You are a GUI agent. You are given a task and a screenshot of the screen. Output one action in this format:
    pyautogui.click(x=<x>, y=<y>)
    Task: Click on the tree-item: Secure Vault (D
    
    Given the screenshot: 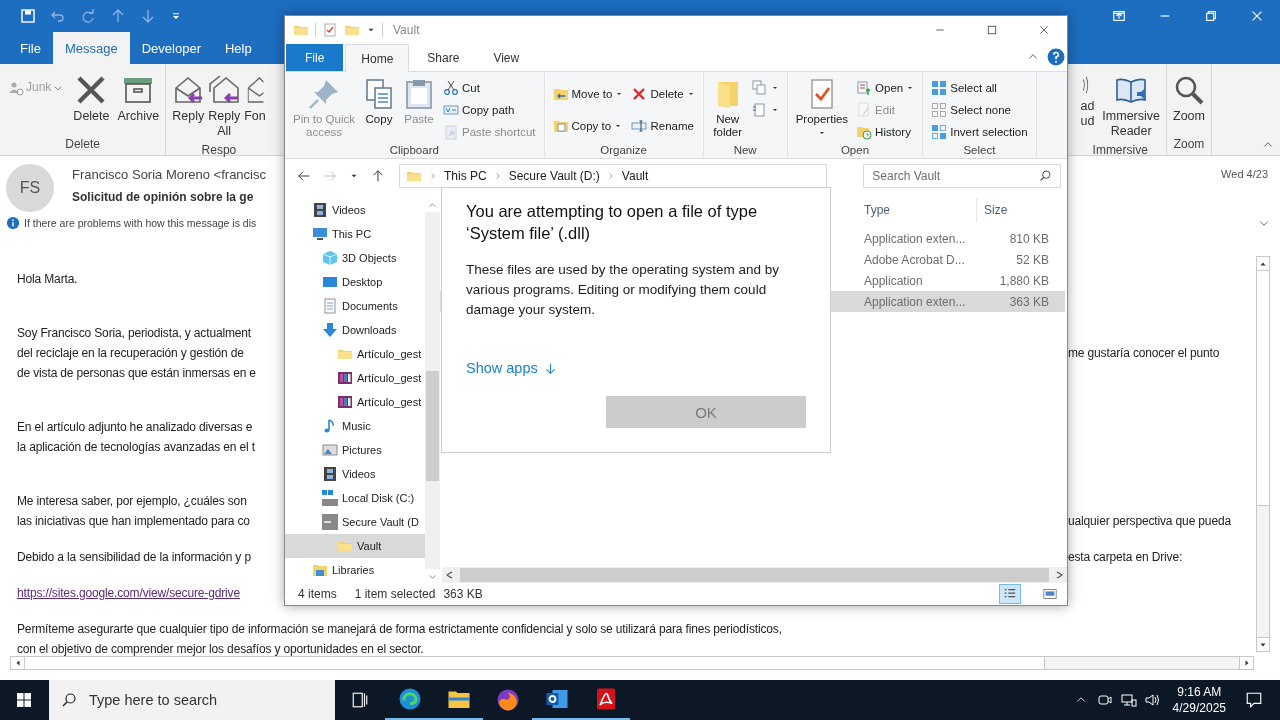 What is the action you would take?
    pyautogui.click(x=355, y=522)
    